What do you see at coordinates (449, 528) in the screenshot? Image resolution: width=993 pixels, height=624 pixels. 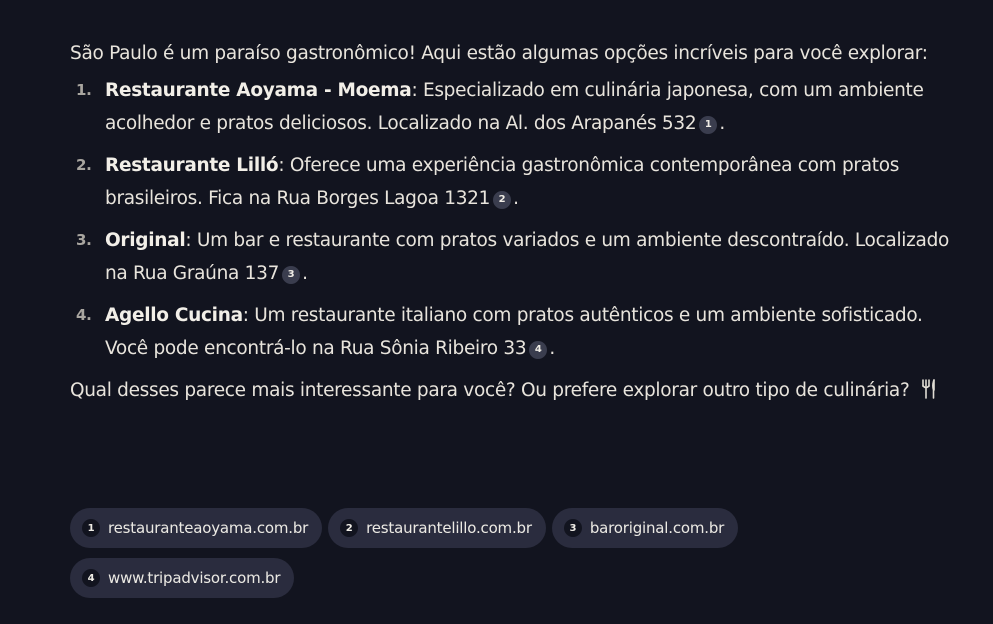 I see `source-link-label: restaurantelillo.com.br` at bounding box center [449, 528].